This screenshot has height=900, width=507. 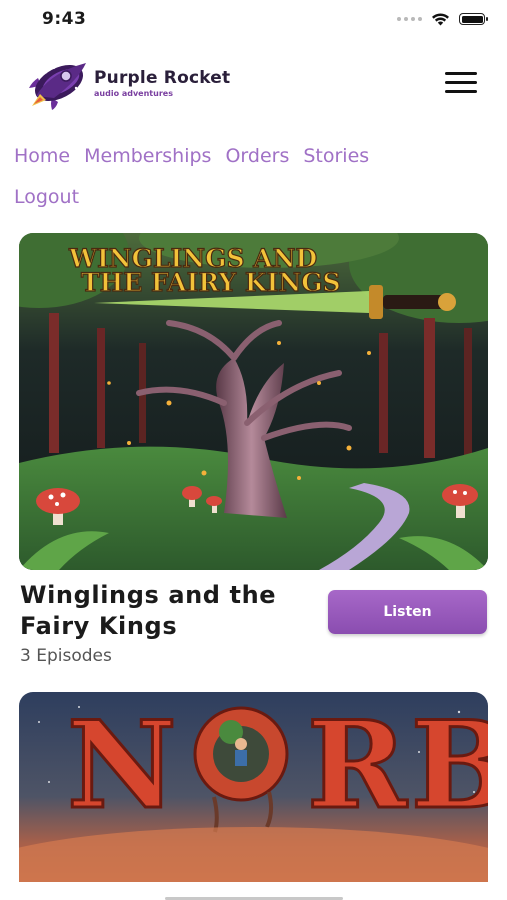 What do you see at coordinates (407, 612) in the screenshot?
I see `listen-button: Listen` at bounding box center [407, 612].